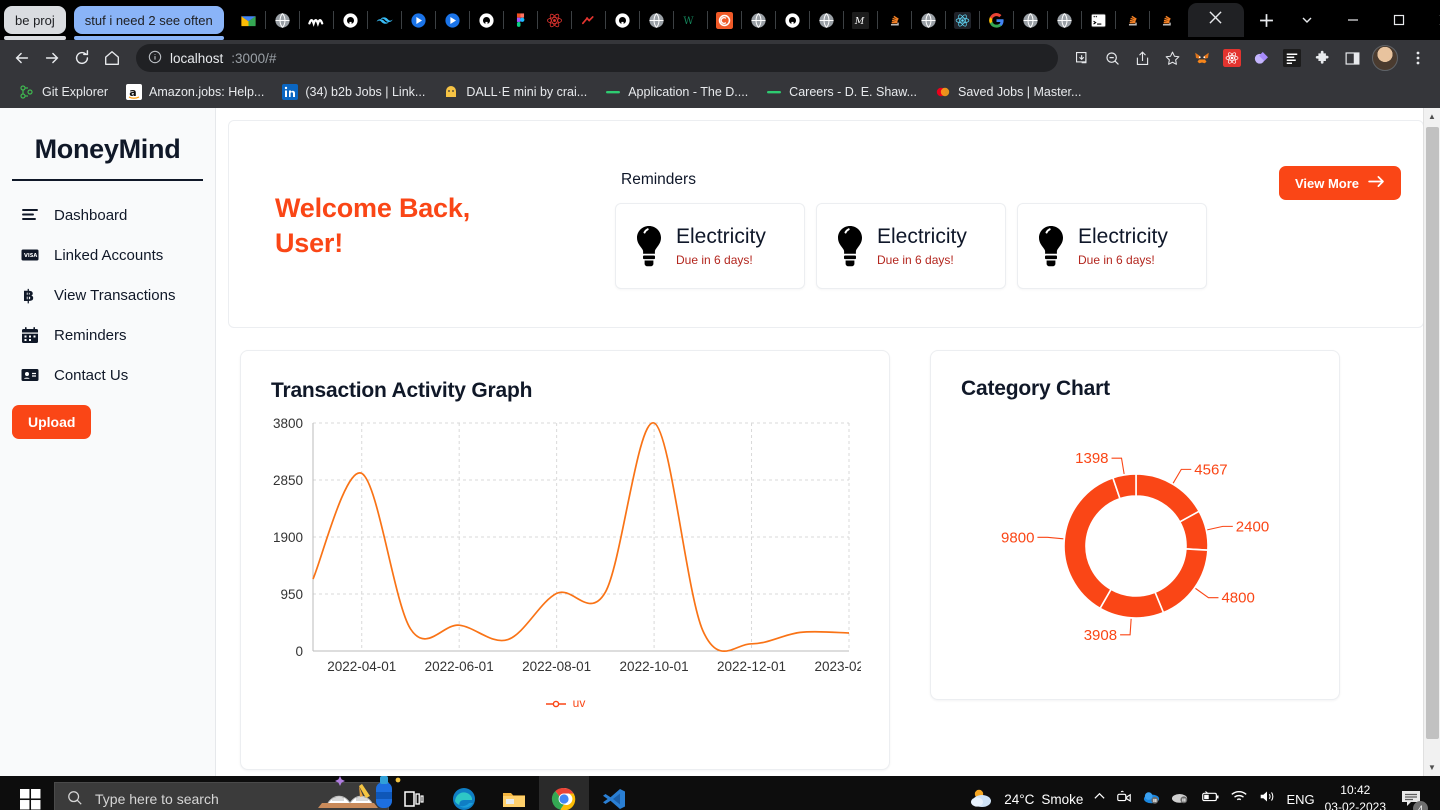 This screenshot has width=1440, height=810. Describe the element at coordinates (1300, 799) in the screenshot. I see `language-indicator: ENG` at that location.